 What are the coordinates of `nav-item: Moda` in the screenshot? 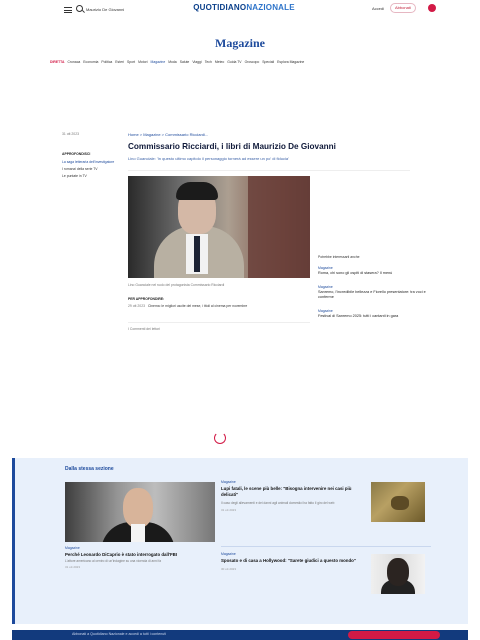 It's located at (172, 65).